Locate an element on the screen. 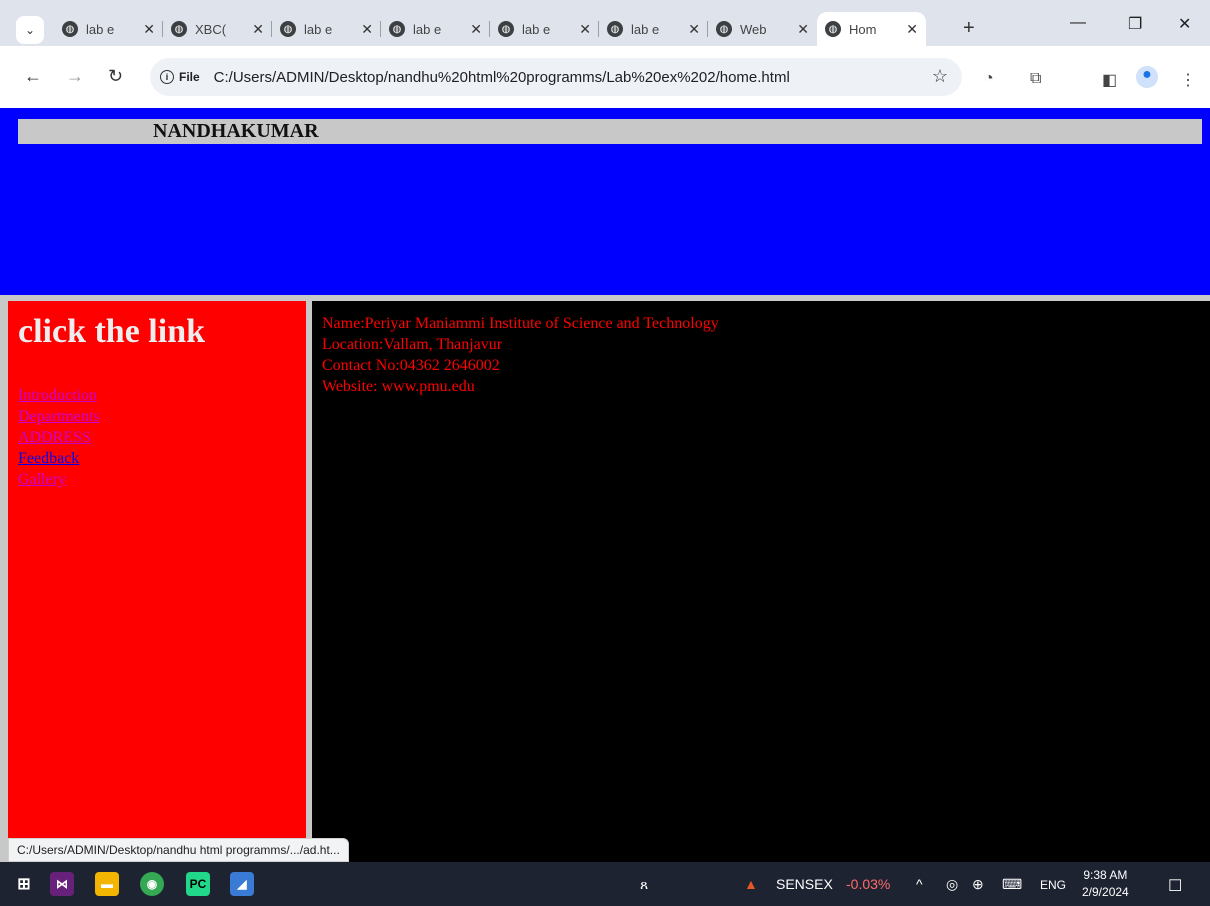 The height and width of the screenshot is (906, 1210). sensex-value: -0.03% is located at coordinates (868, 884).